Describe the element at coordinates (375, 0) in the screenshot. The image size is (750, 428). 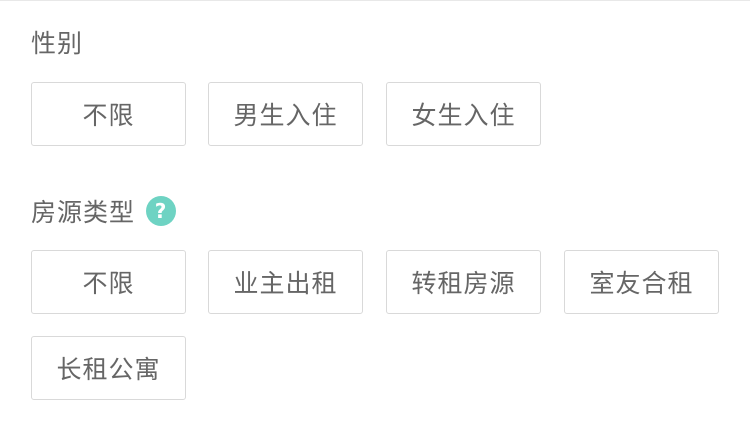
I see `top-divider` at that location.